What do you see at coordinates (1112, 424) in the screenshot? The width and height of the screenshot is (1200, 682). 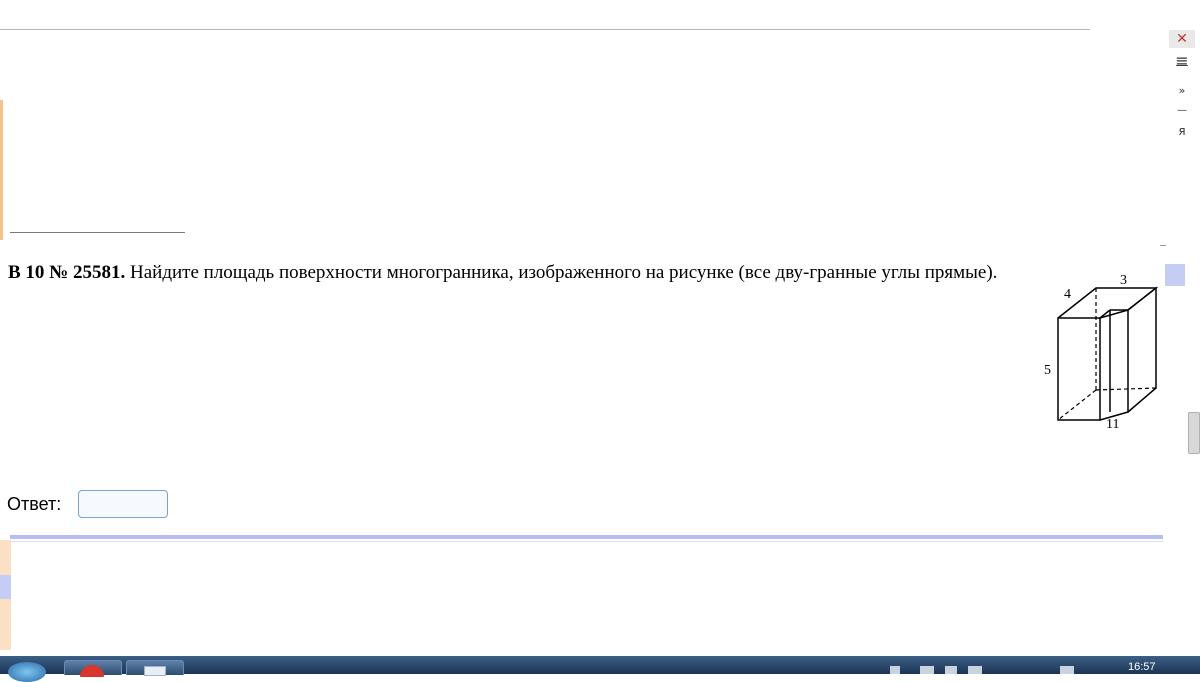 I see `figure-label-bottom: 11` at bounding box center [1112, 424].